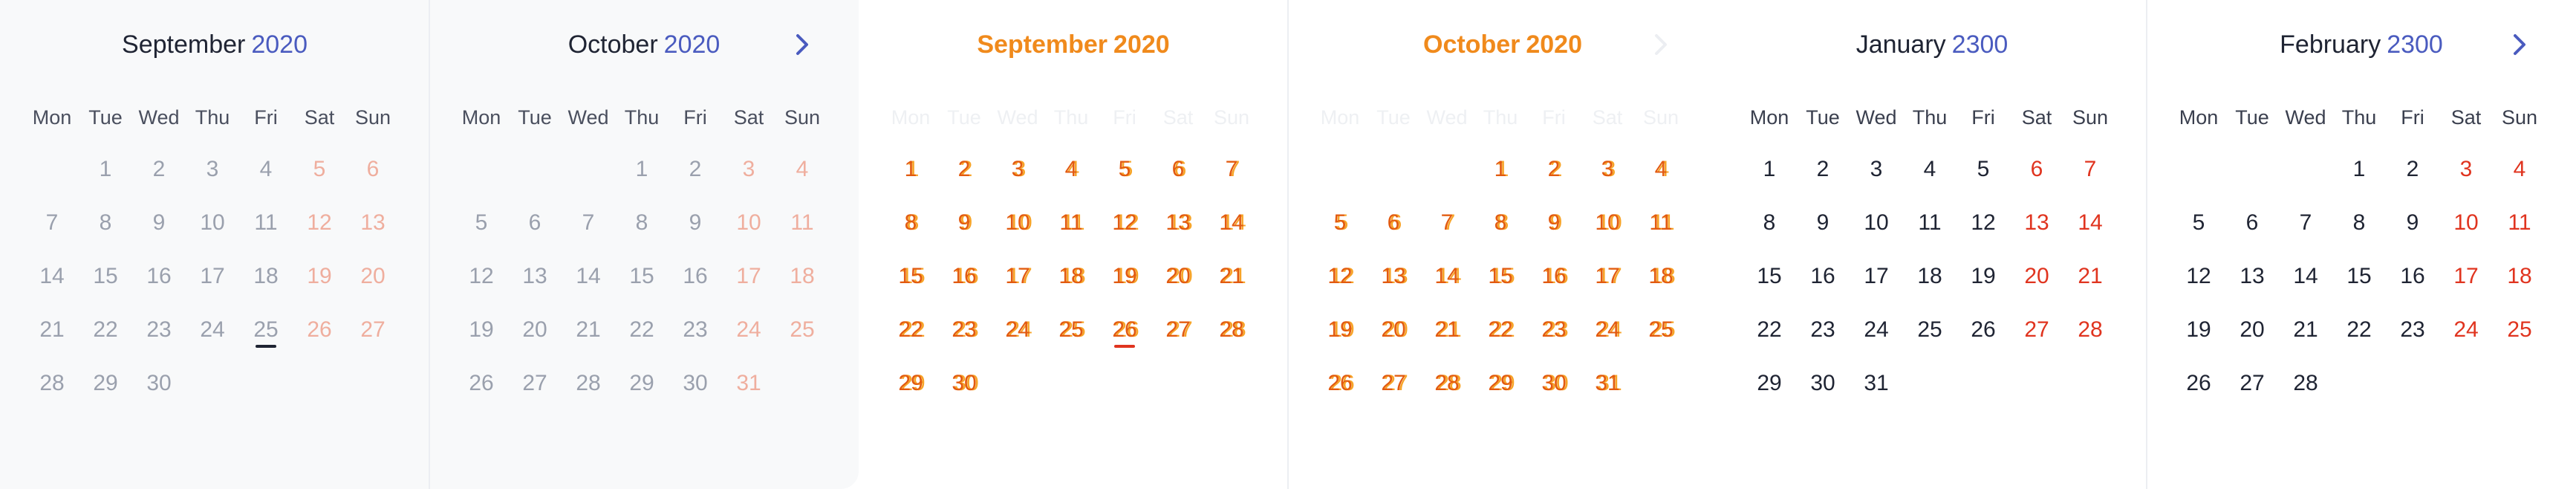  What do you see at coordinates (2359, 169) in the screenshot?
I see `day-cell: 1` at bounding box center [2359, 169].